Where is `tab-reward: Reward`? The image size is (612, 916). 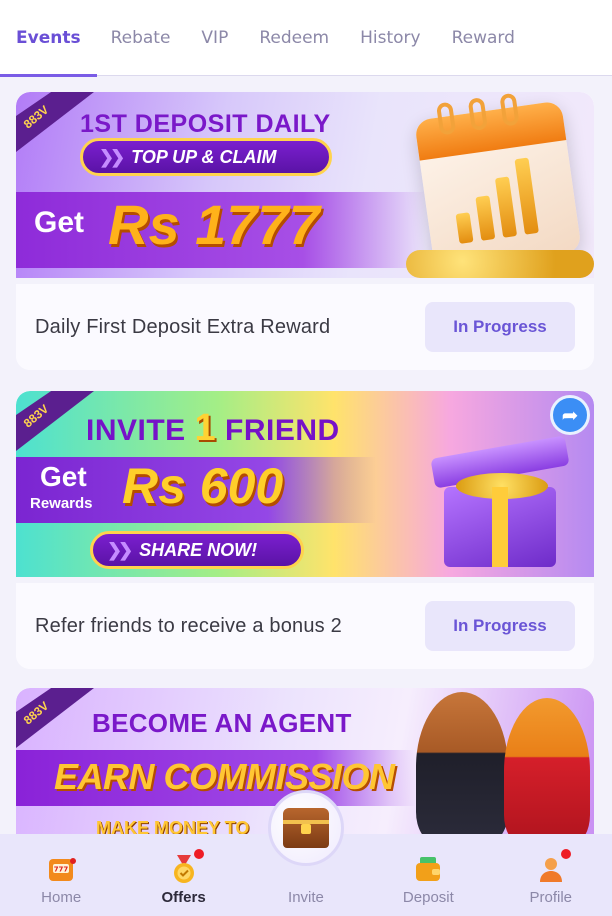
tab-reward: Reward is located at coordinates (483, 38).